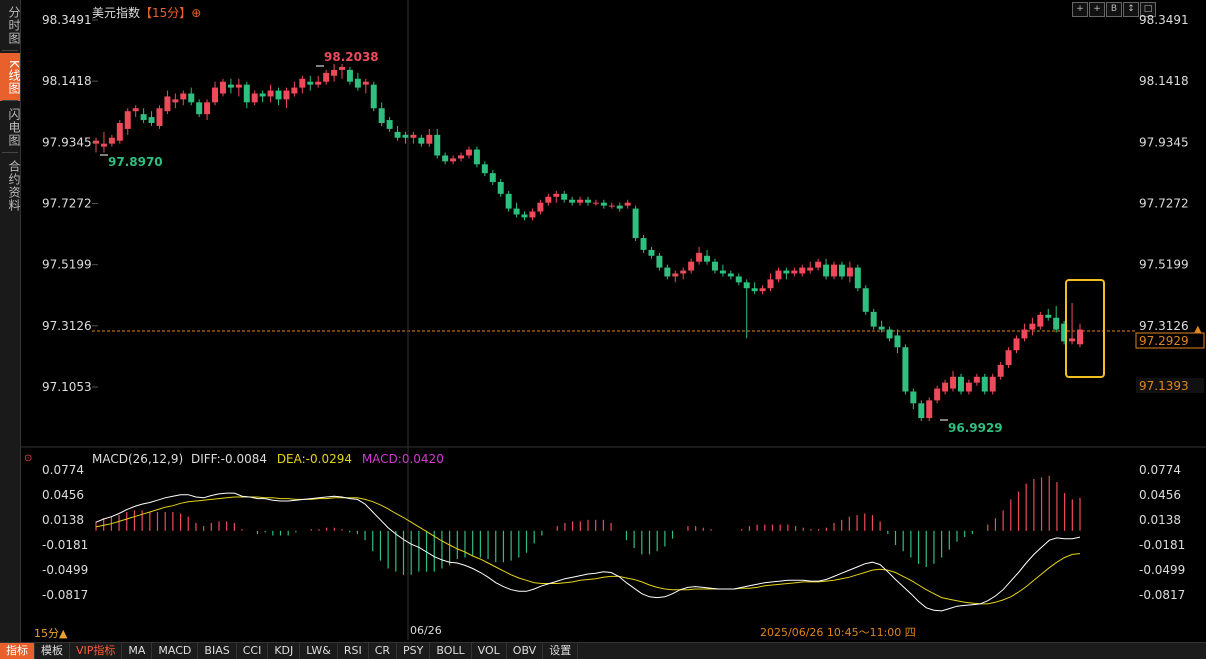 This screenshot has width=1206, height=659. I want to click on tab-settings: 设置, so click(561, 651).